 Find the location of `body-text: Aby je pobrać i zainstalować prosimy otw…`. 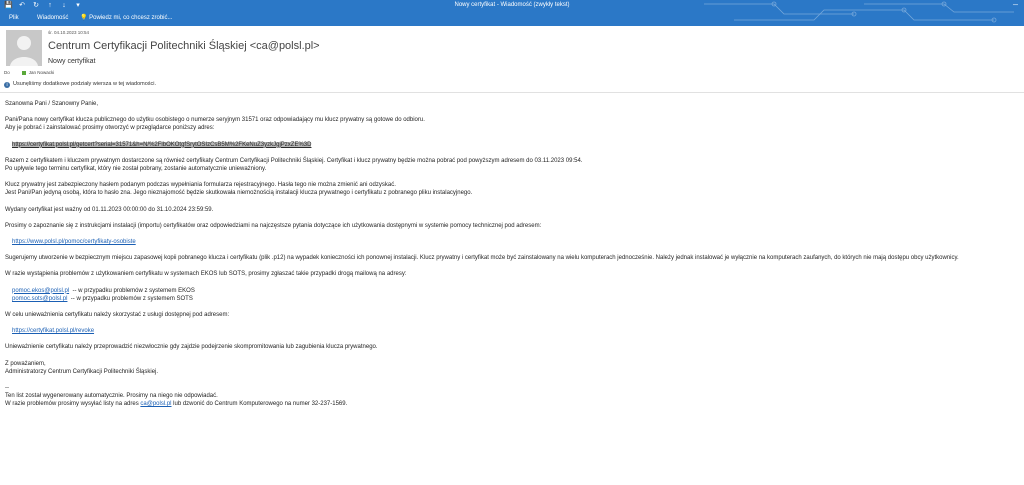

body-text: Aby je pobrać i zainstalować prosimy otw… is located at coordinates (110, 128).